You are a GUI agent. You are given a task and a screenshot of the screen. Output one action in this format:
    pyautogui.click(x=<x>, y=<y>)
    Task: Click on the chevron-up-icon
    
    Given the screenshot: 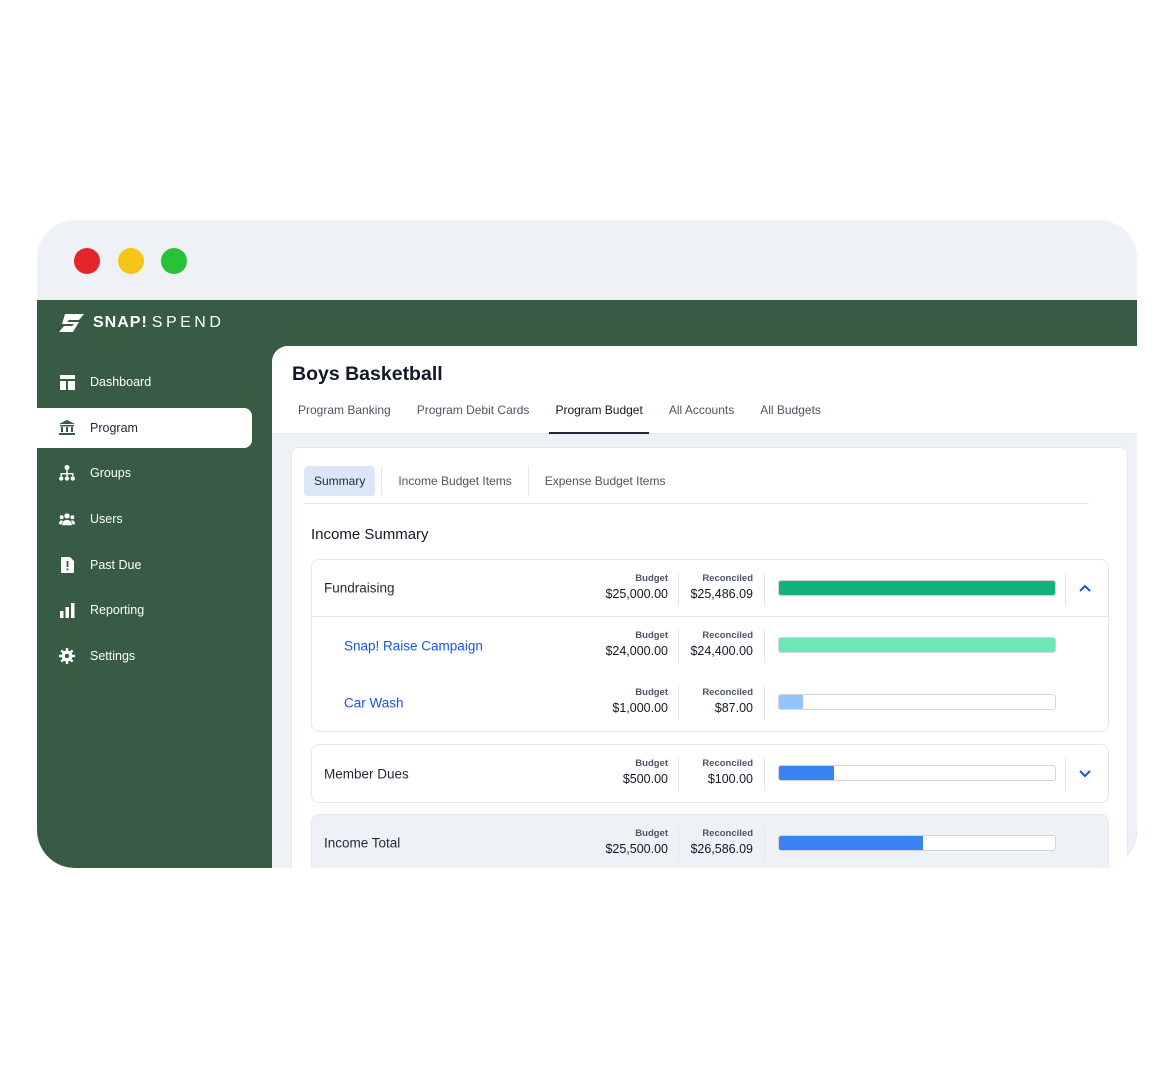 What is the action you would take?
    pyautogui.click(x=1085, y=588)
    